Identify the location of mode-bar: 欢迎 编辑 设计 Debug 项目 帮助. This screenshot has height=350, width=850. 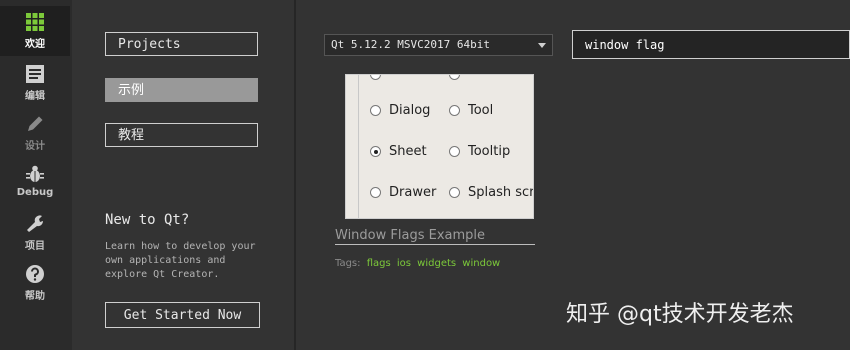
(36, 175).